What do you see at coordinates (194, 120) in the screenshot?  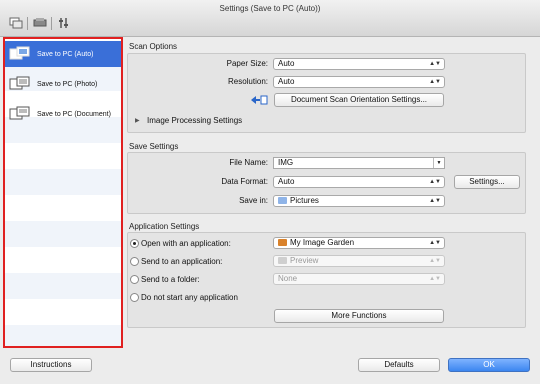 I see `image-processing-settings-label: Image Processing Settings` at bounding box center [194, 120].